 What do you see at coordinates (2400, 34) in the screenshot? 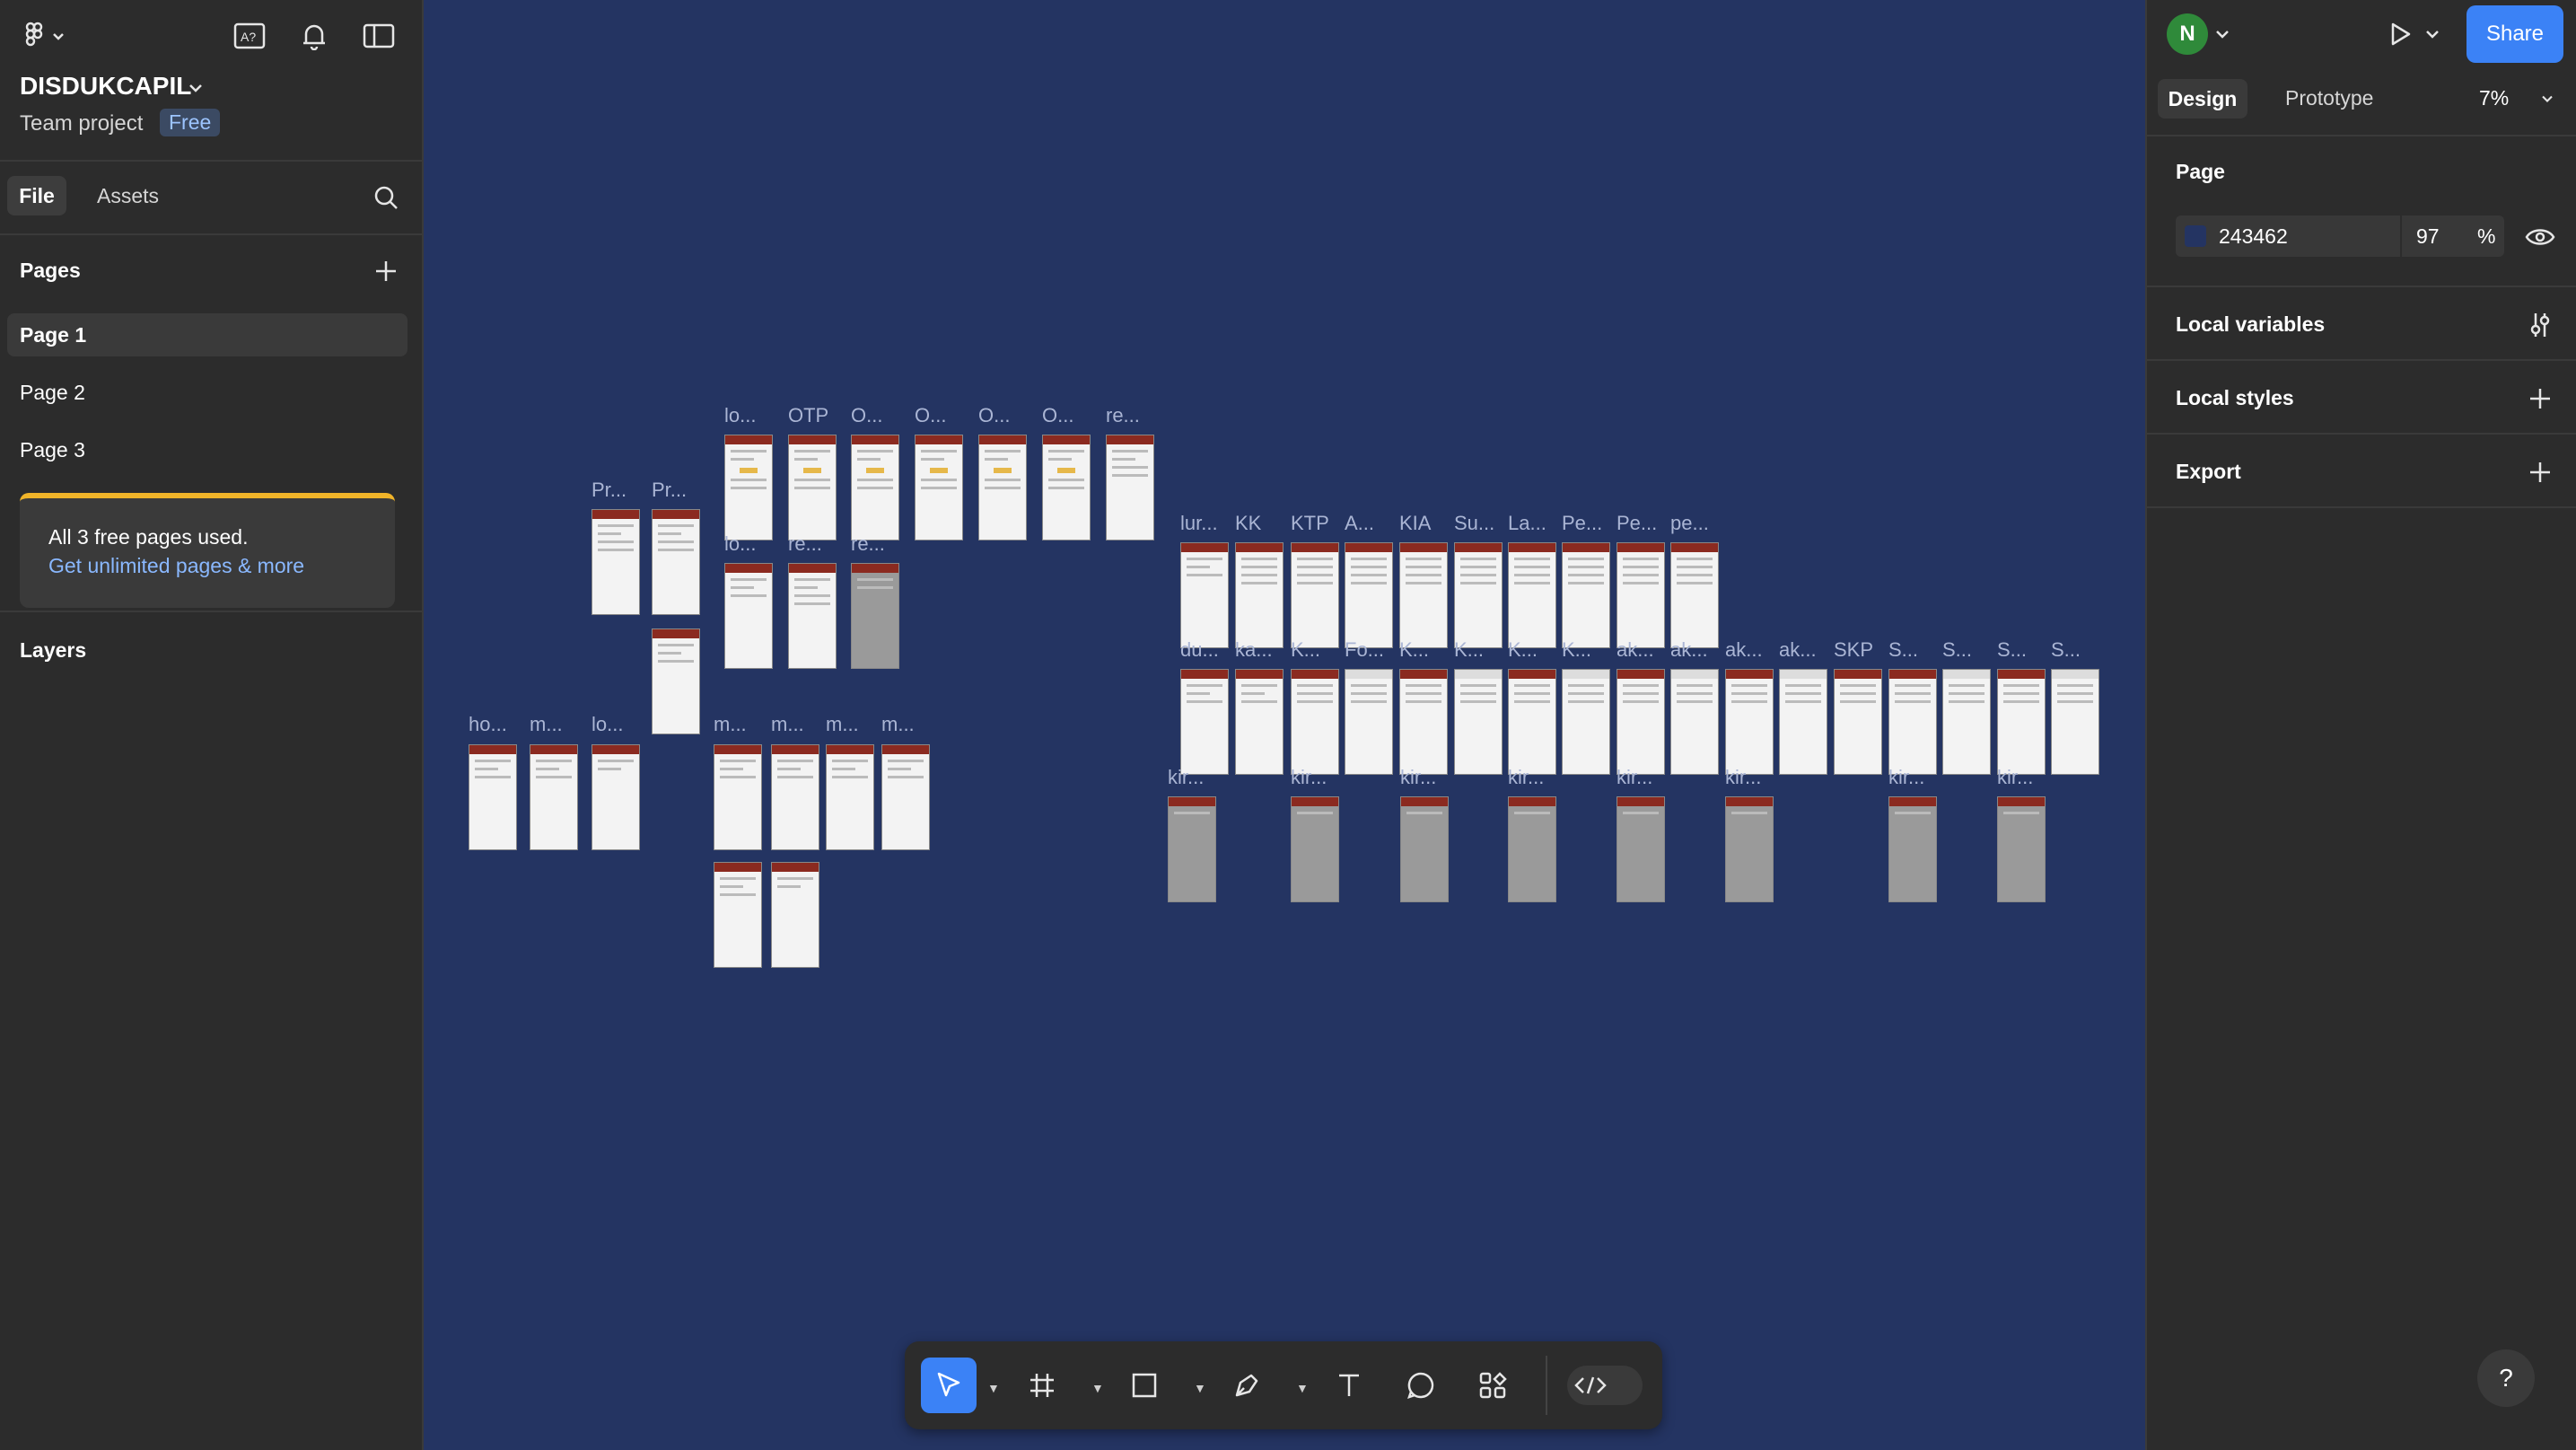
I see `present-play-icon` at bounding box center [2400, 34].